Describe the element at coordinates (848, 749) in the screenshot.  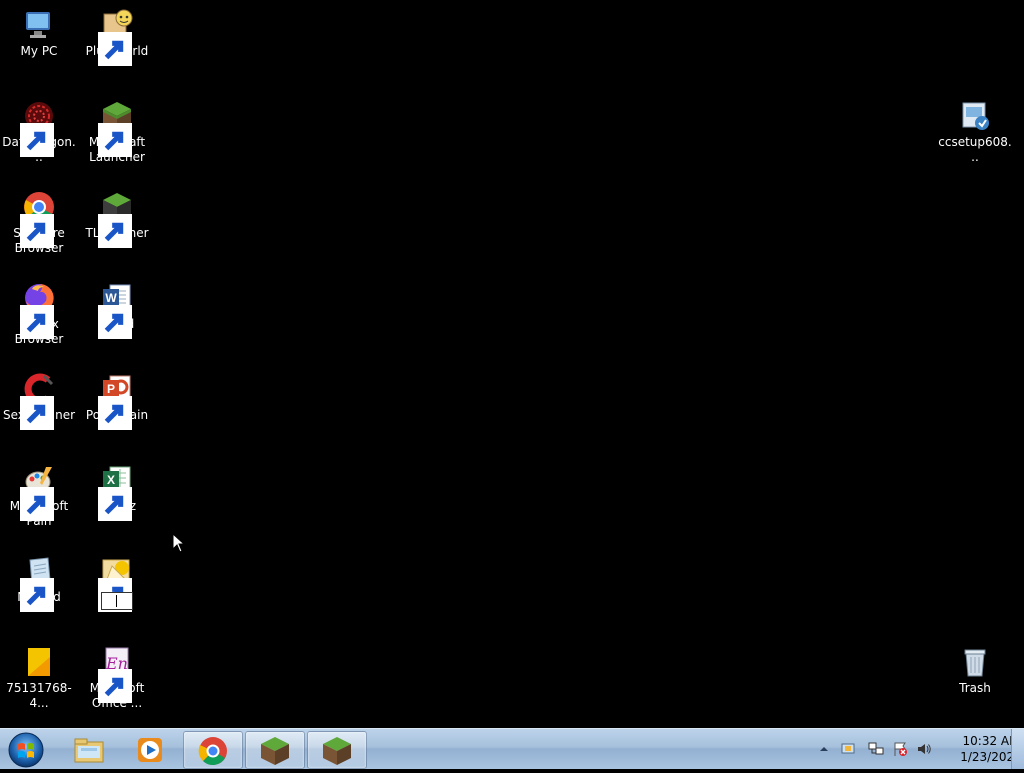
I see `network-config-icon` at that location.